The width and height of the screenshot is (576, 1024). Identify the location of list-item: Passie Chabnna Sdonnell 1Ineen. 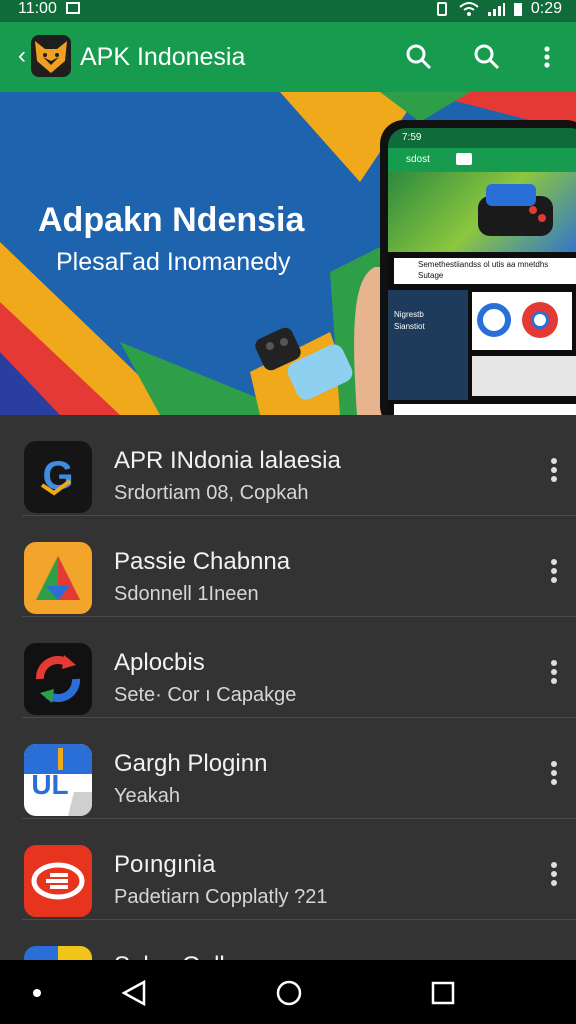
(299, 566).